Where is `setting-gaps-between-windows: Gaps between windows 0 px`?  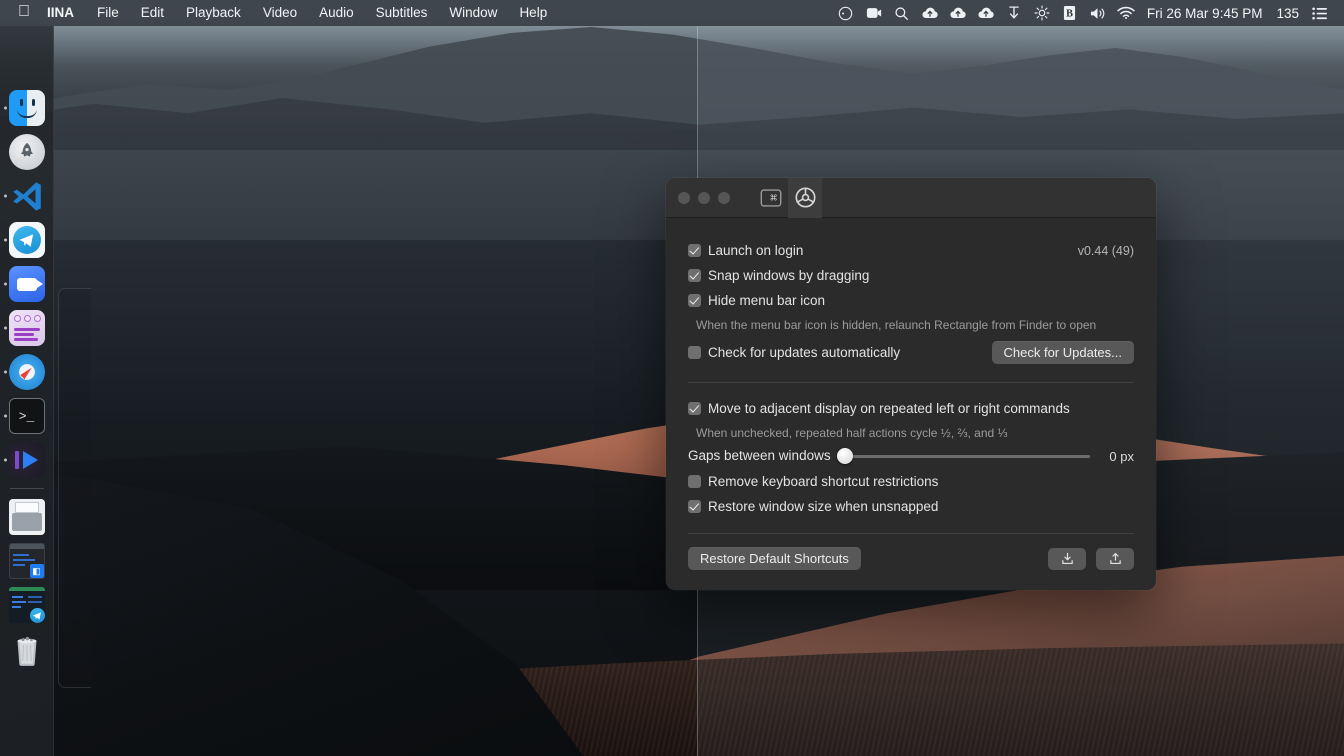 setting-gaps-between-windows: Gaps between windows 0 px is located at coordinates (911, 456).